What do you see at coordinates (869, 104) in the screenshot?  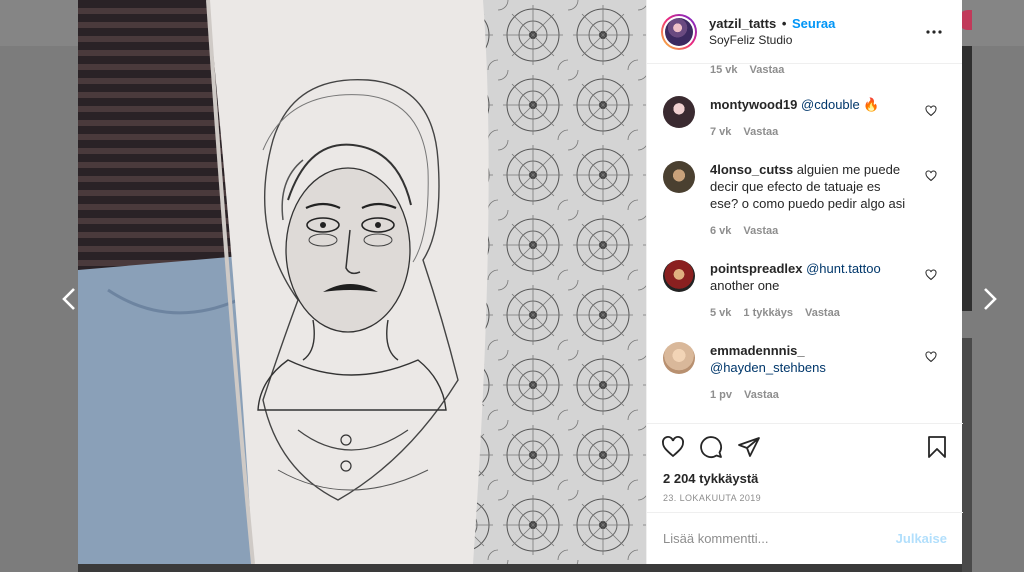 I see `comment-text: 🔥` at bounding box center [869, 104].